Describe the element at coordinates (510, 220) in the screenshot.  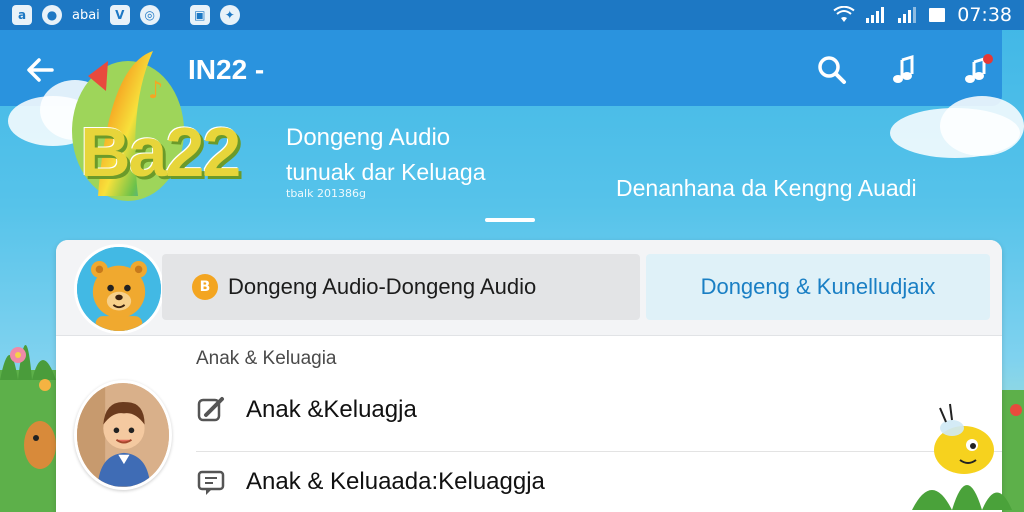
I see `page-indicator` at that location.